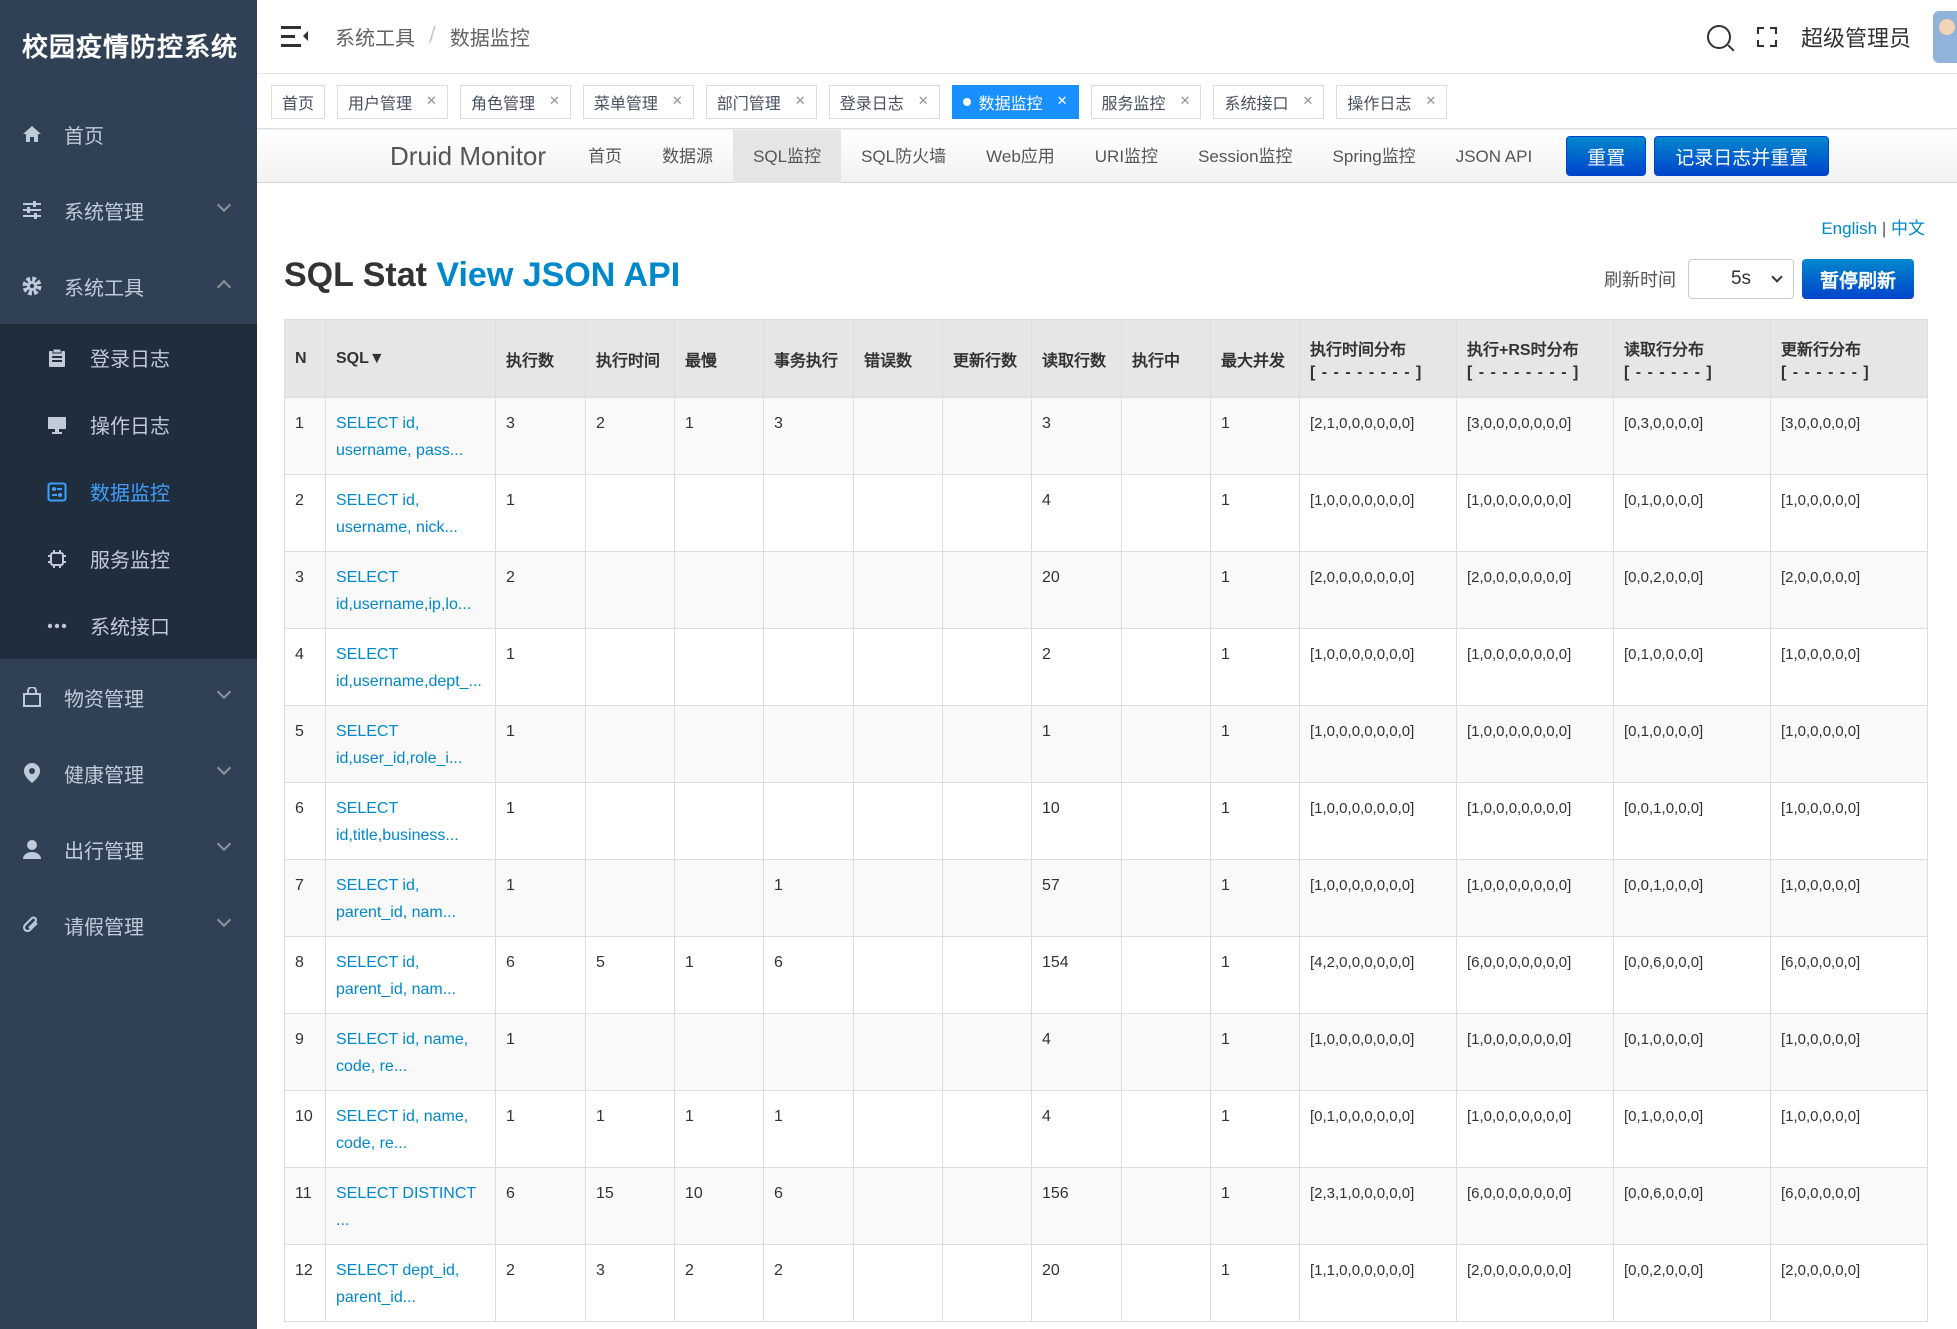 Image resolution: width=1957 pixels, height=1329 pixels. What do you see at coordinates (468, 156) in the screenshot?
I see `druid-brand: Druid Monitor` at bounding box center [468, 156].